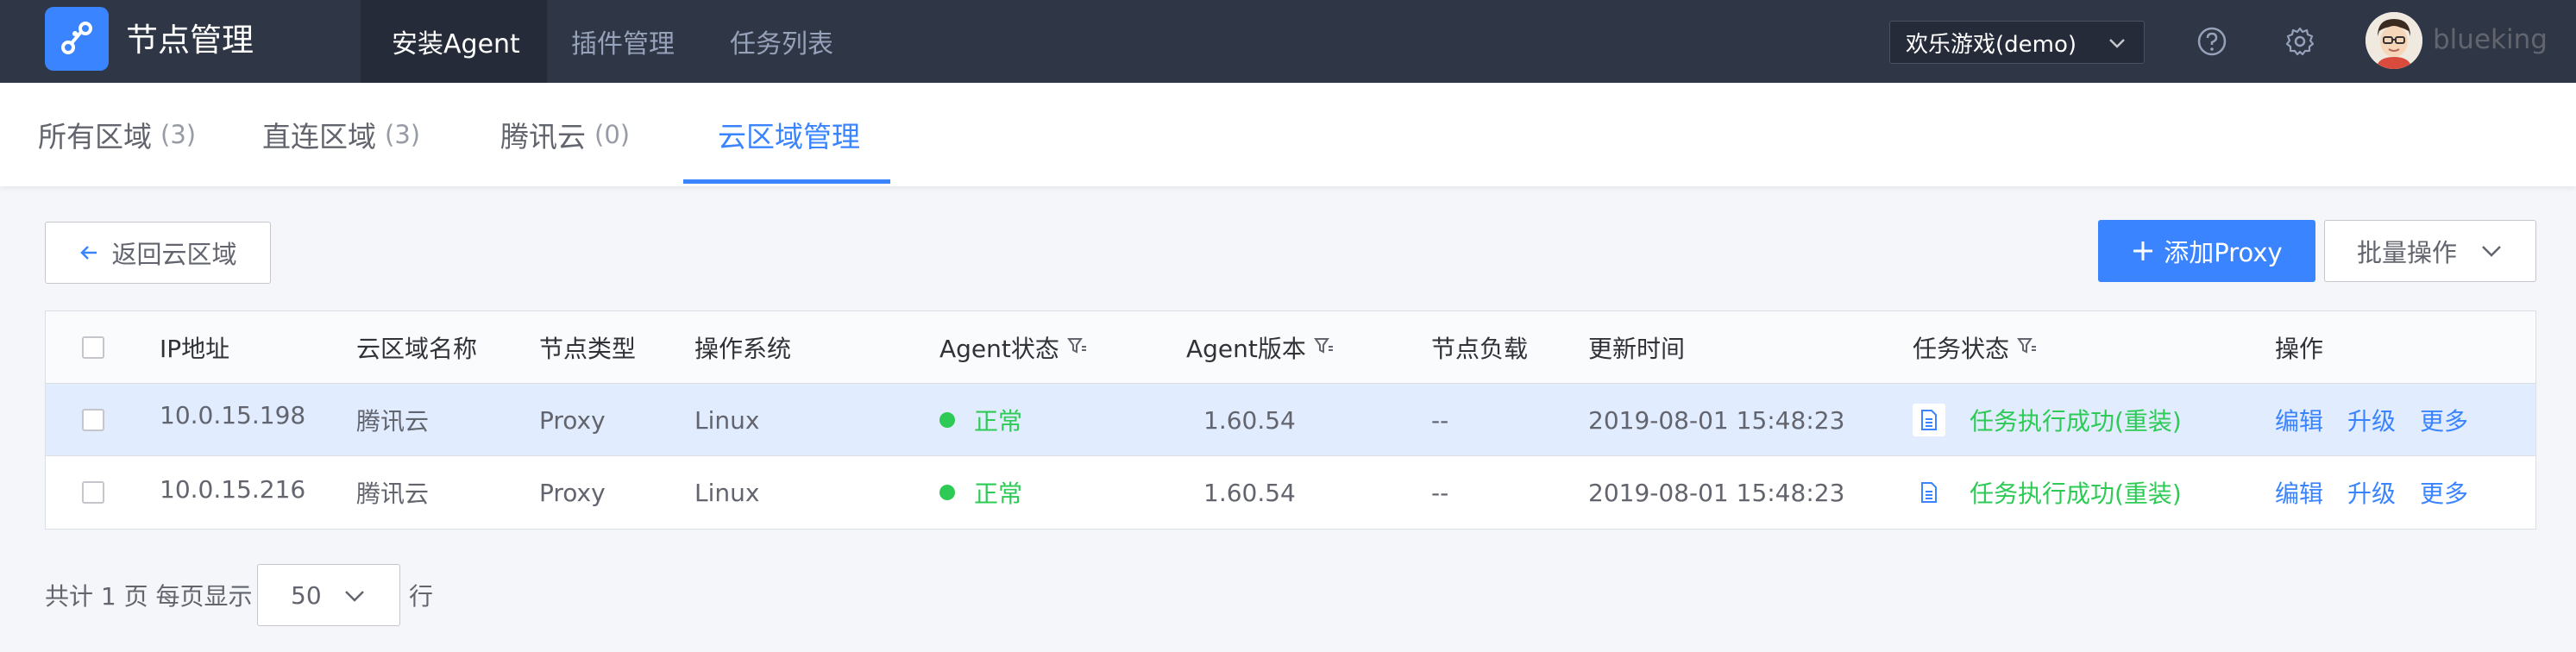  I want to click on gear-icon, so click(2299, 41).